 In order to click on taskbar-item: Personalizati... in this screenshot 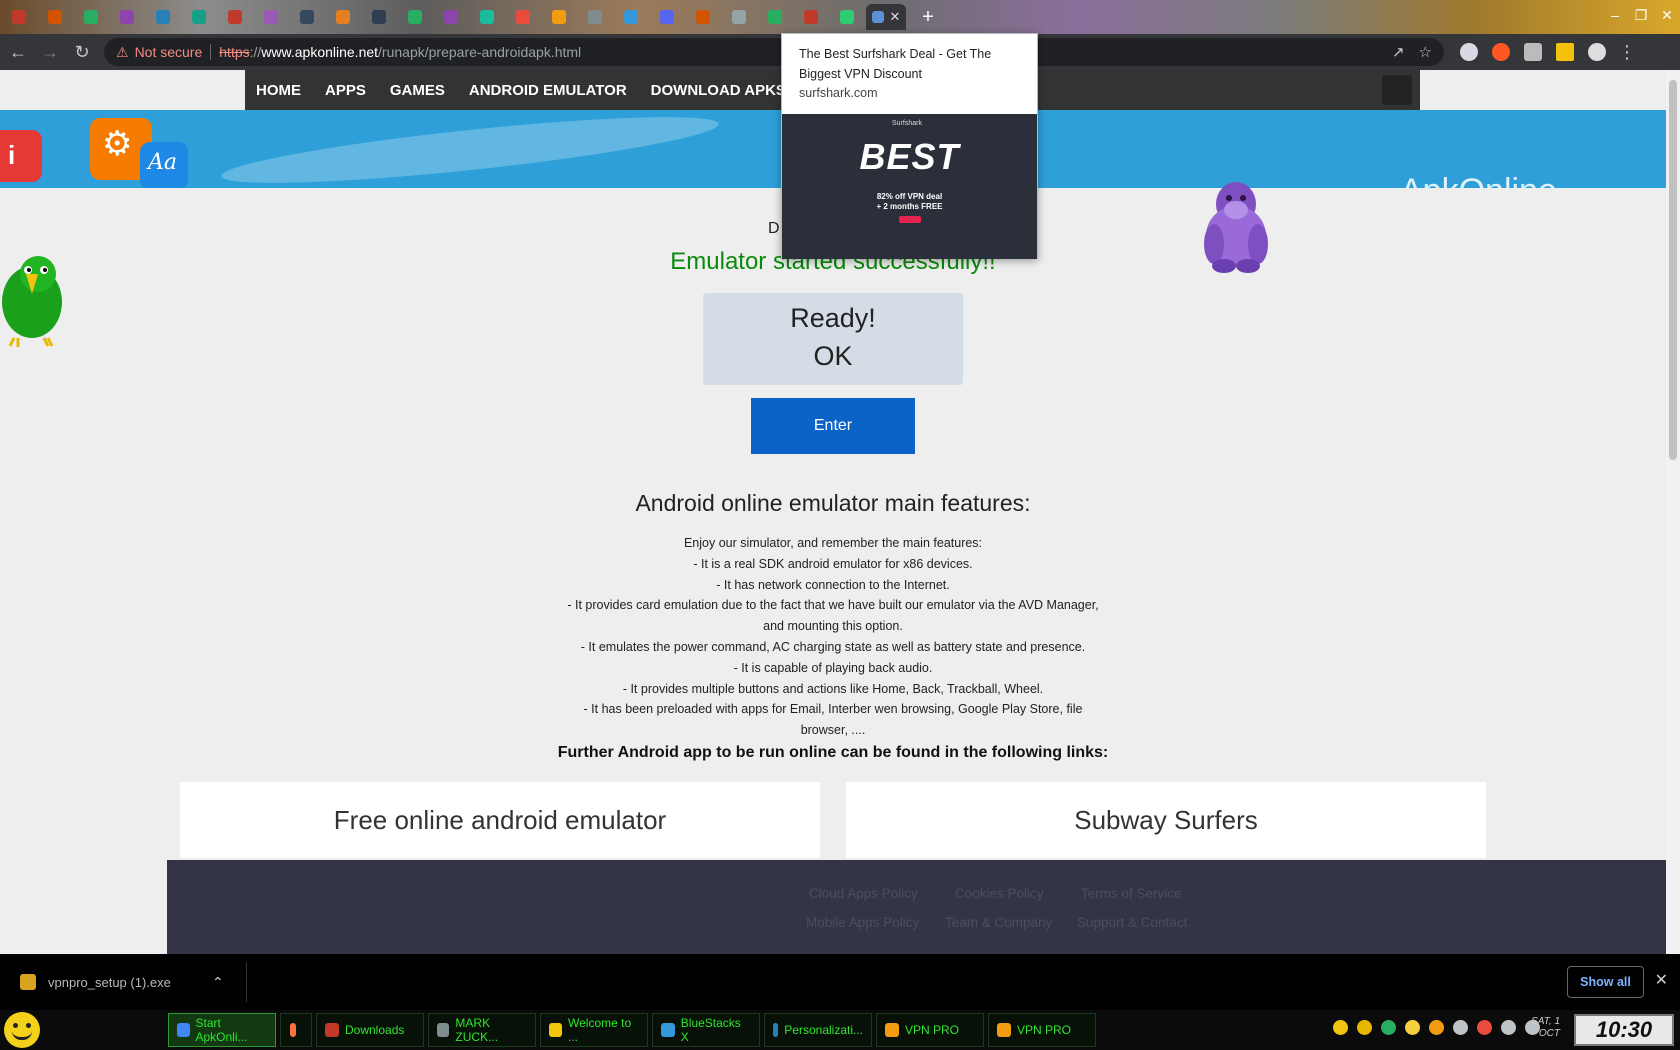, I will do `click(818, 1030)`.